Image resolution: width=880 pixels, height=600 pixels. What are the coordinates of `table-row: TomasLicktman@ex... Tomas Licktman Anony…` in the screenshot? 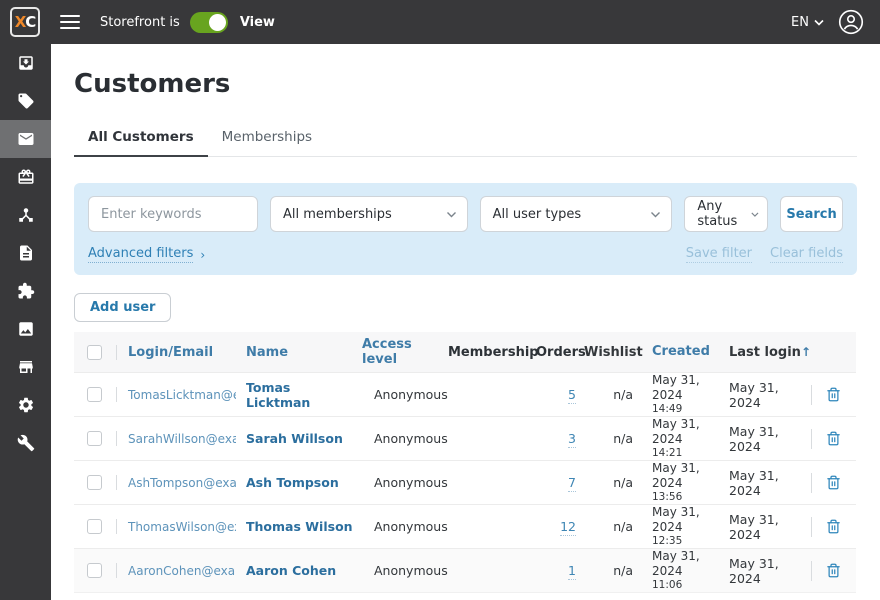 It's located at (465, 394).